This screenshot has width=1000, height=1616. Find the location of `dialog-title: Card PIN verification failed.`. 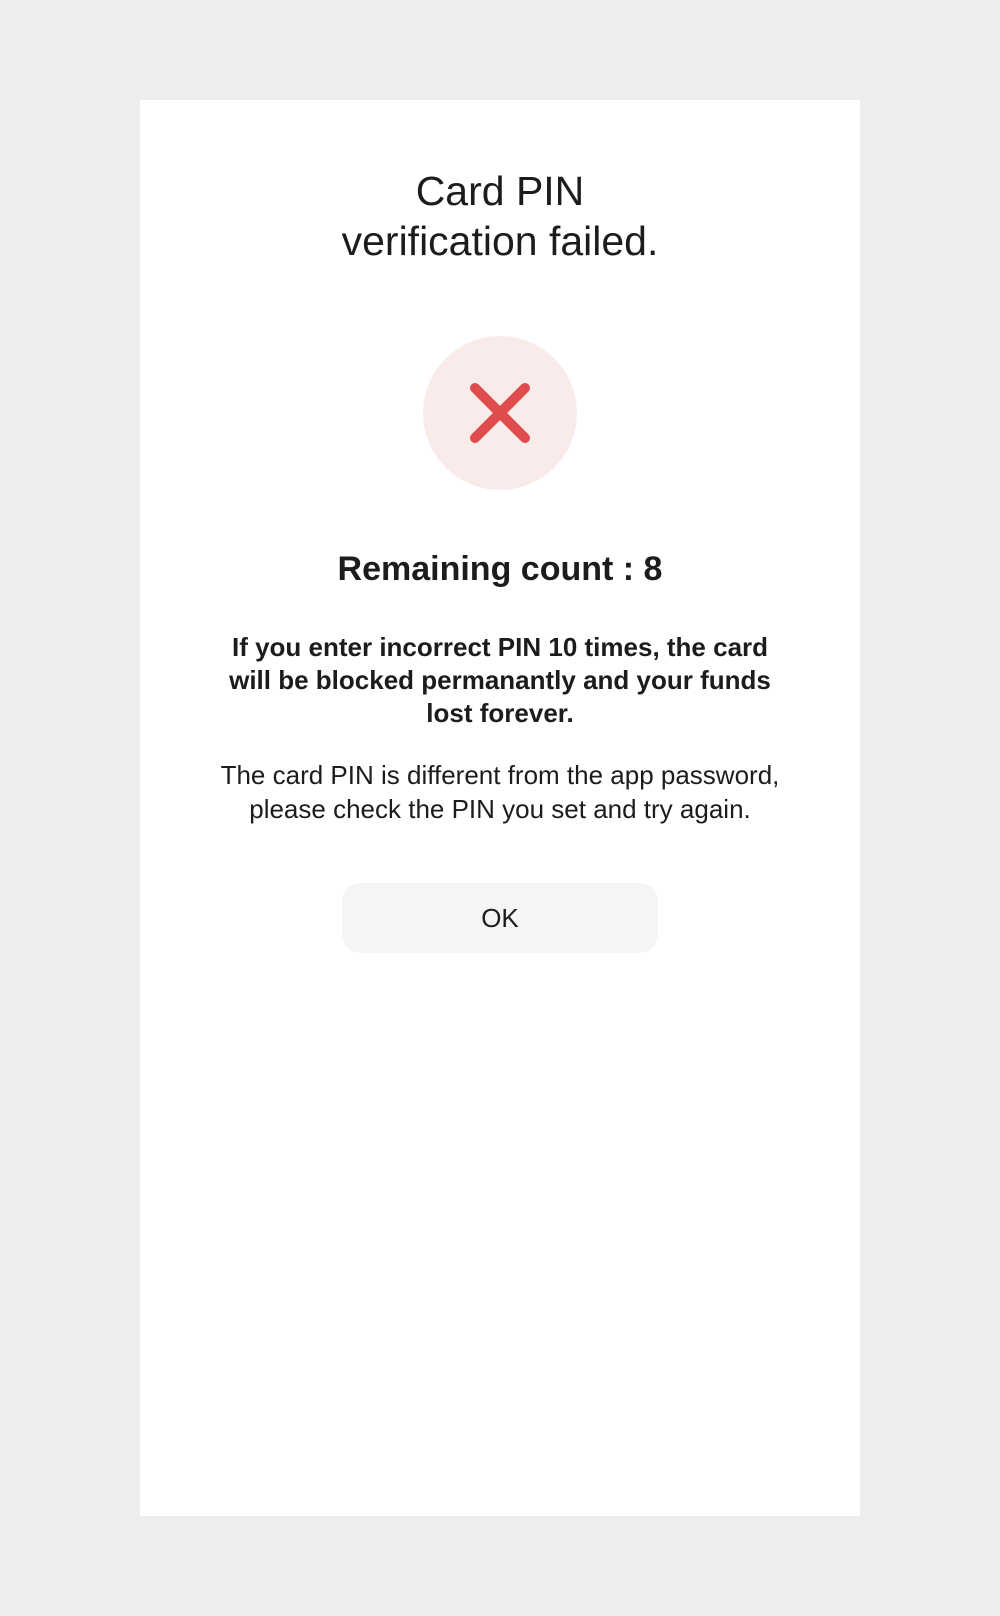

dialog-title: Card PIN verification failed. is located at coordinates (500, 216).